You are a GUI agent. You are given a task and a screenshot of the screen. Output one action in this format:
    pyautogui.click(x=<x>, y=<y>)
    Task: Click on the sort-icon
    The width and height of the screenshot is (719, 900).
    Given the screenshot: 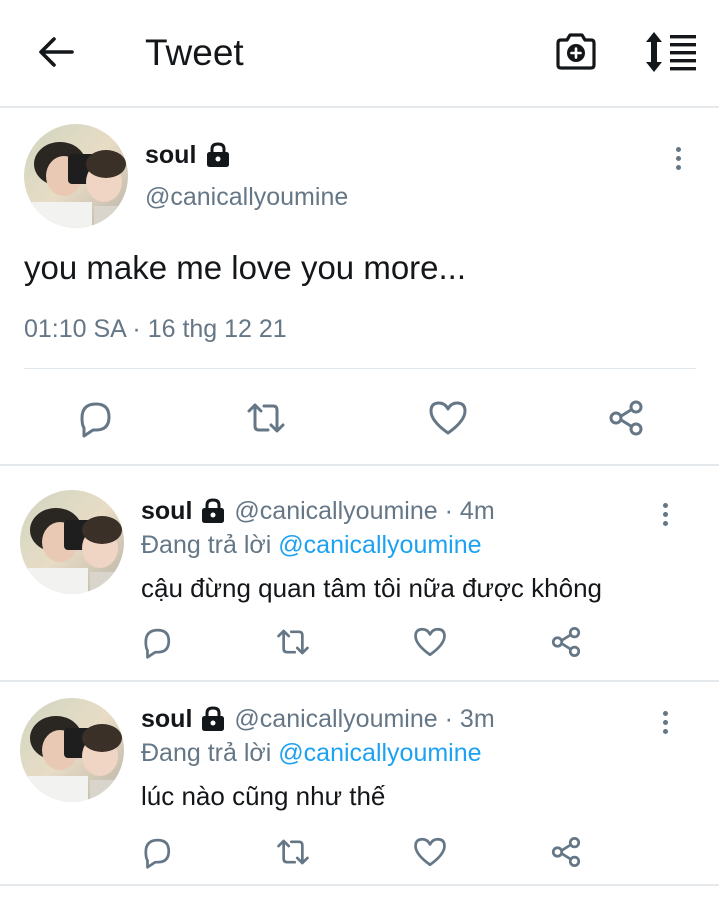 What is the action you would take?
    pyautogui.click(x=671, y=52)
    